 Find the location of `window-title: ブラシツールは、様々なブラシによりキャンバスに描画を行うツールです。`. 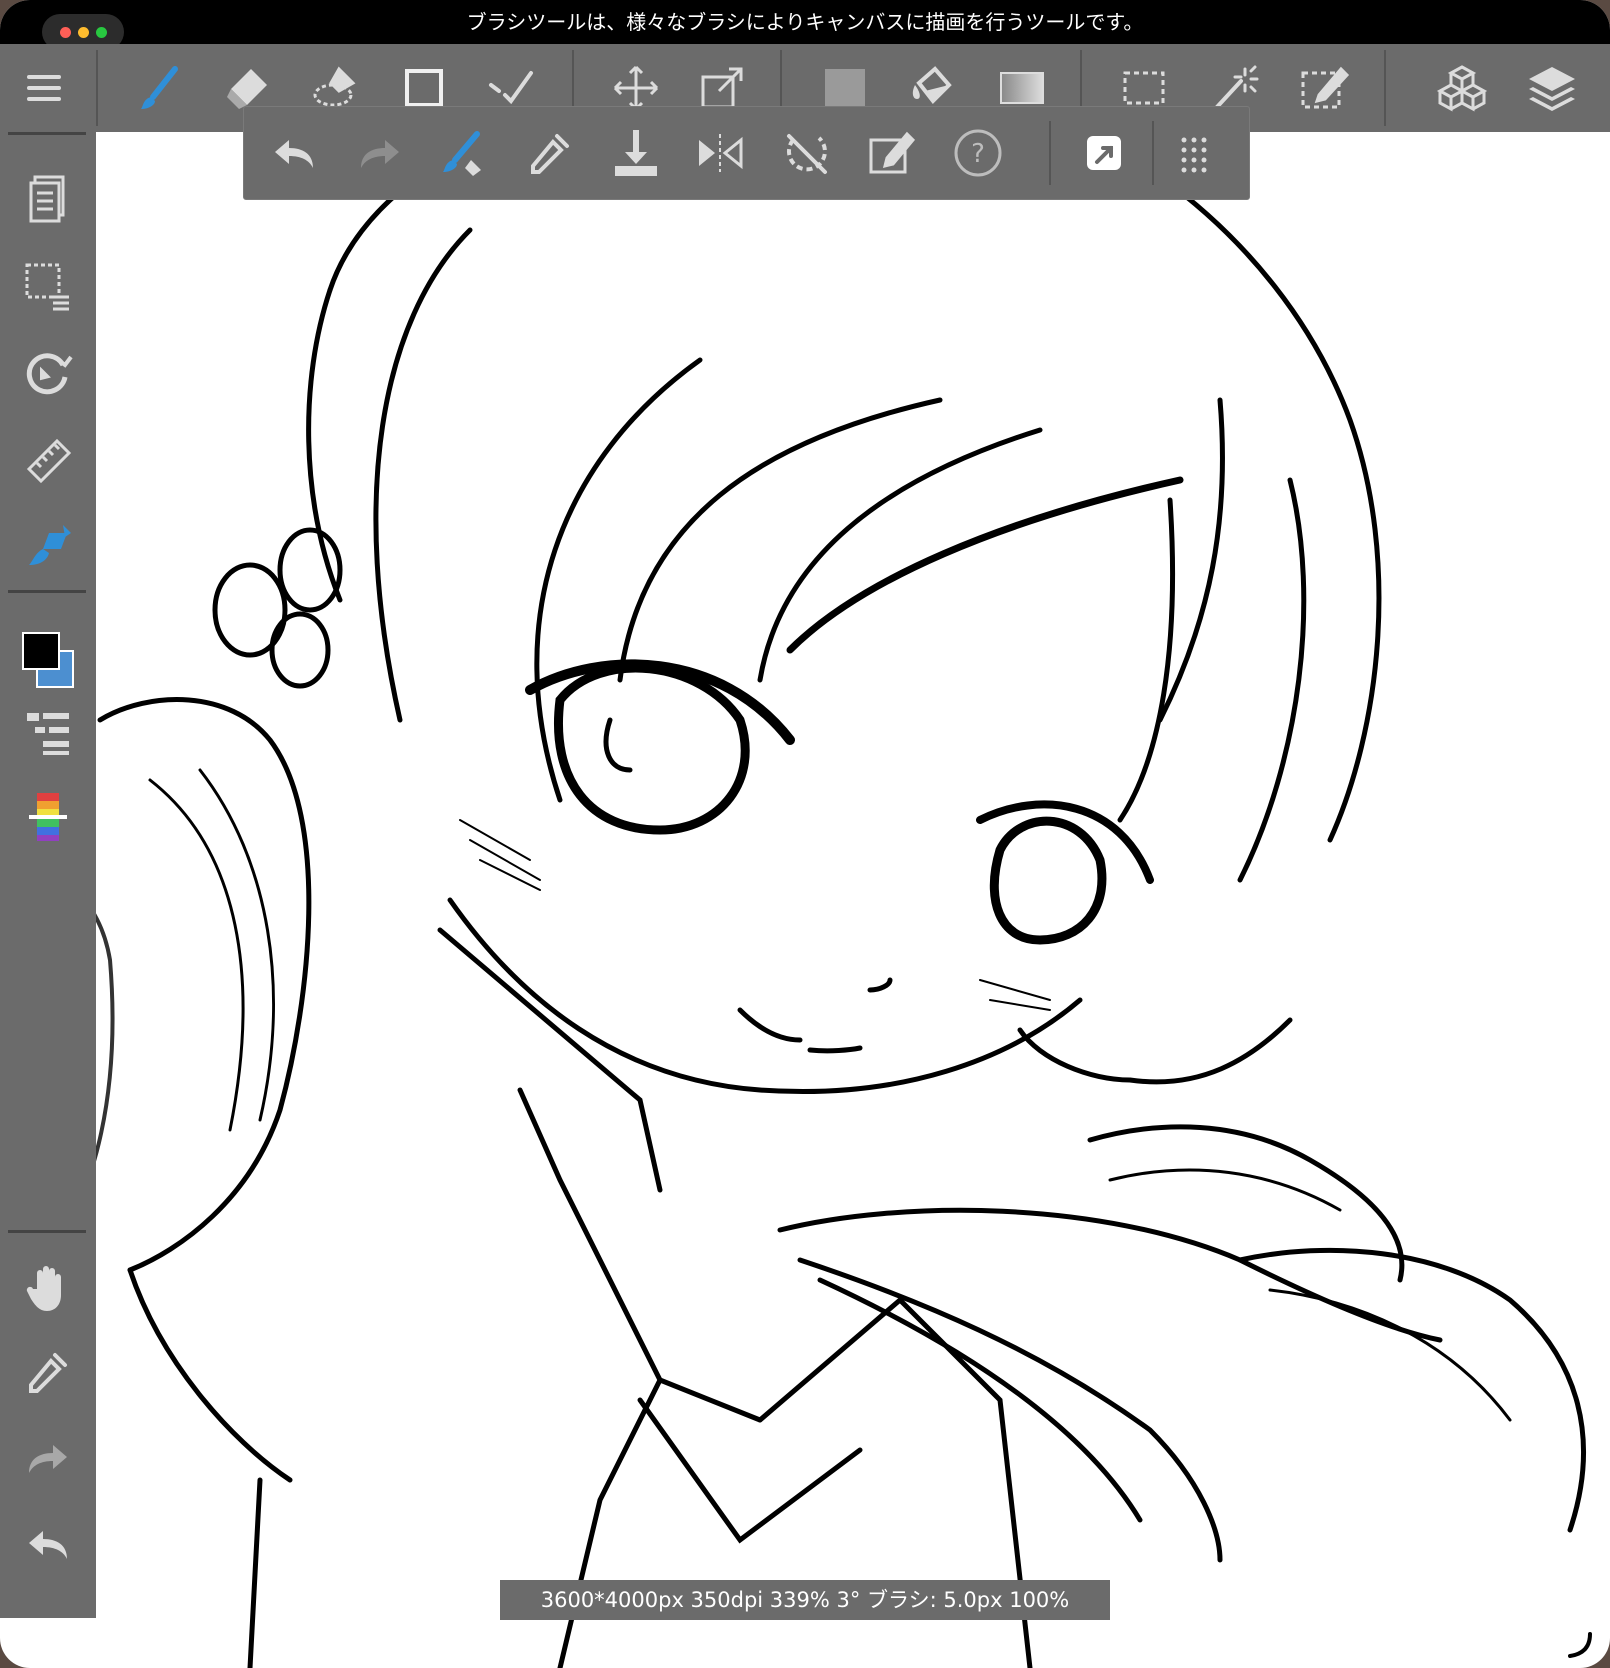

window-title: ブラシツールは、様々なブラシによりキャンバスに描画を行うツールです。 is located at coordinates (805, 22).